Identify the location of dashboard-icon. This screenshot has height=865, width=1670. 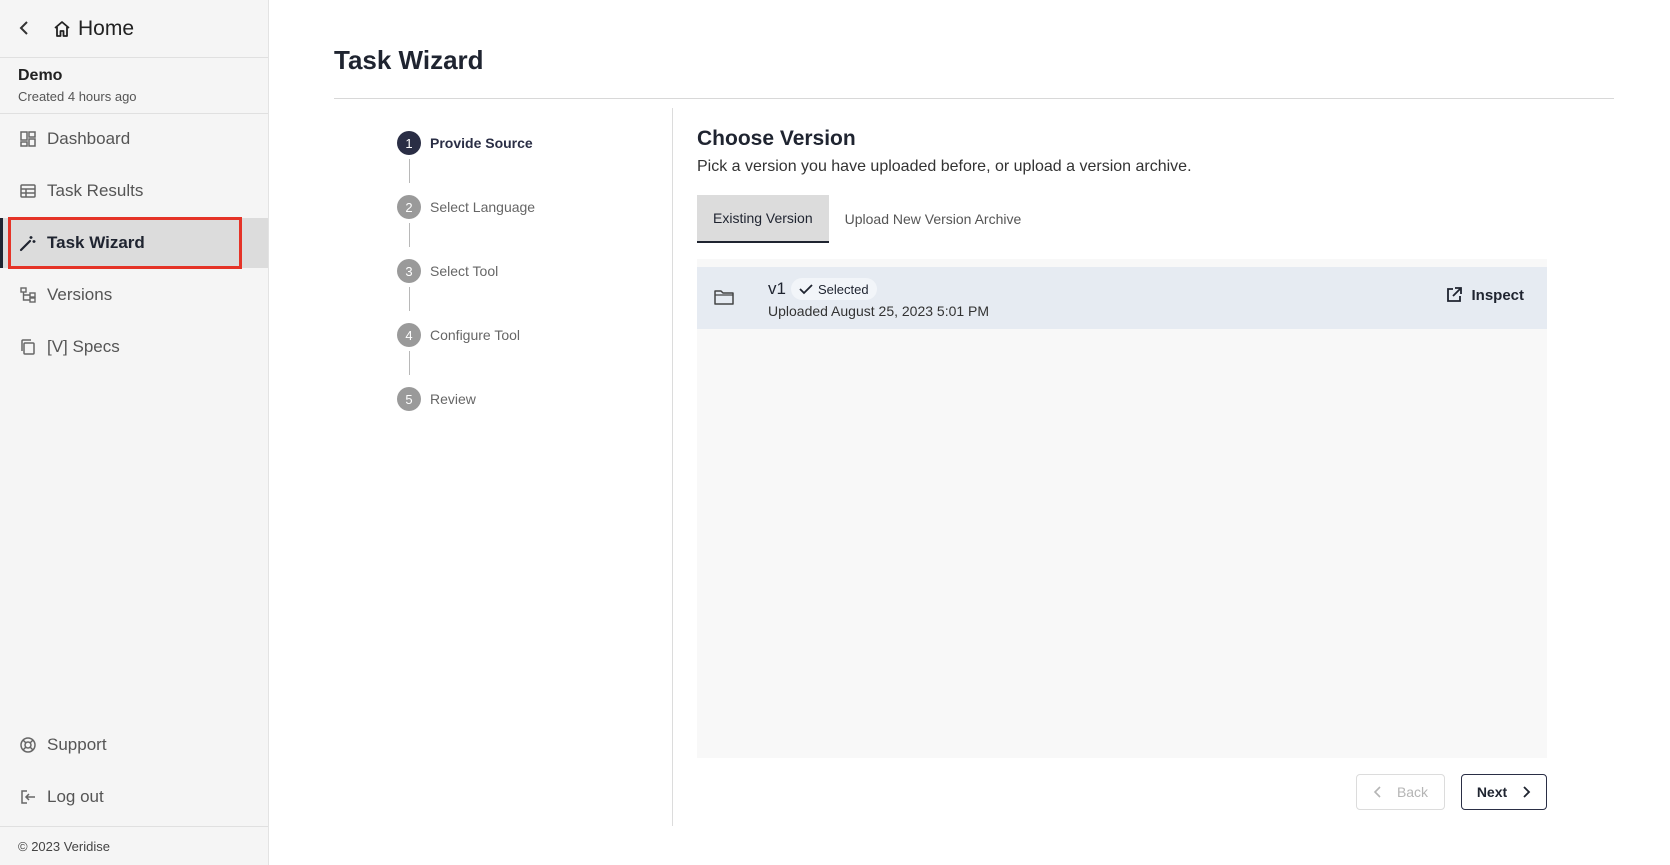
(28, 139).